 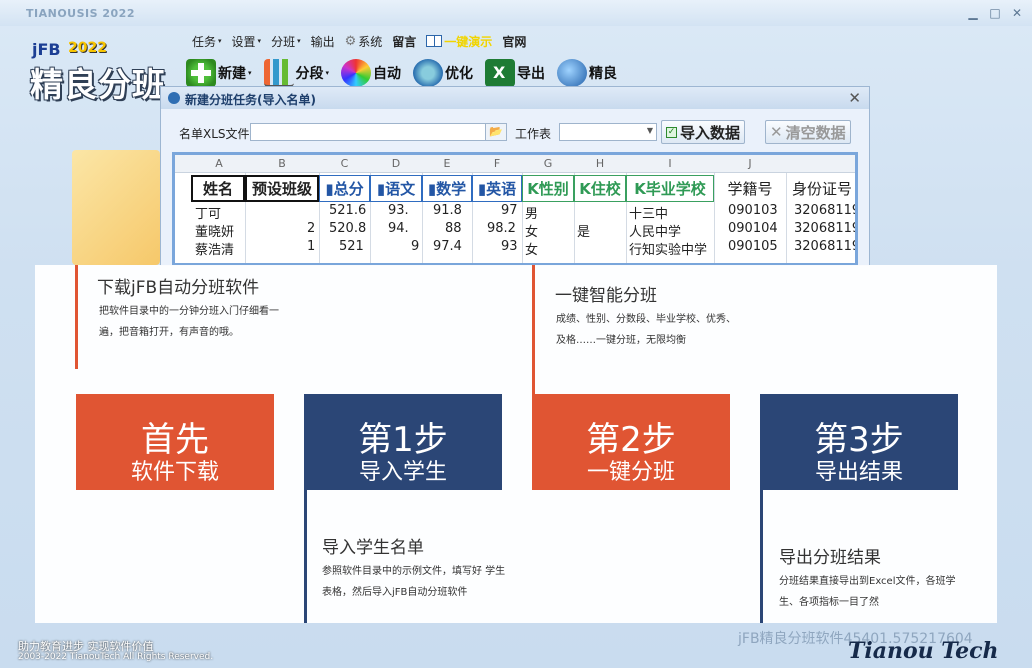 What do you see at coordinates (753, 246) in the screenshot?
I see `cell-student-id: 090105` at bounding box center [753, 246].